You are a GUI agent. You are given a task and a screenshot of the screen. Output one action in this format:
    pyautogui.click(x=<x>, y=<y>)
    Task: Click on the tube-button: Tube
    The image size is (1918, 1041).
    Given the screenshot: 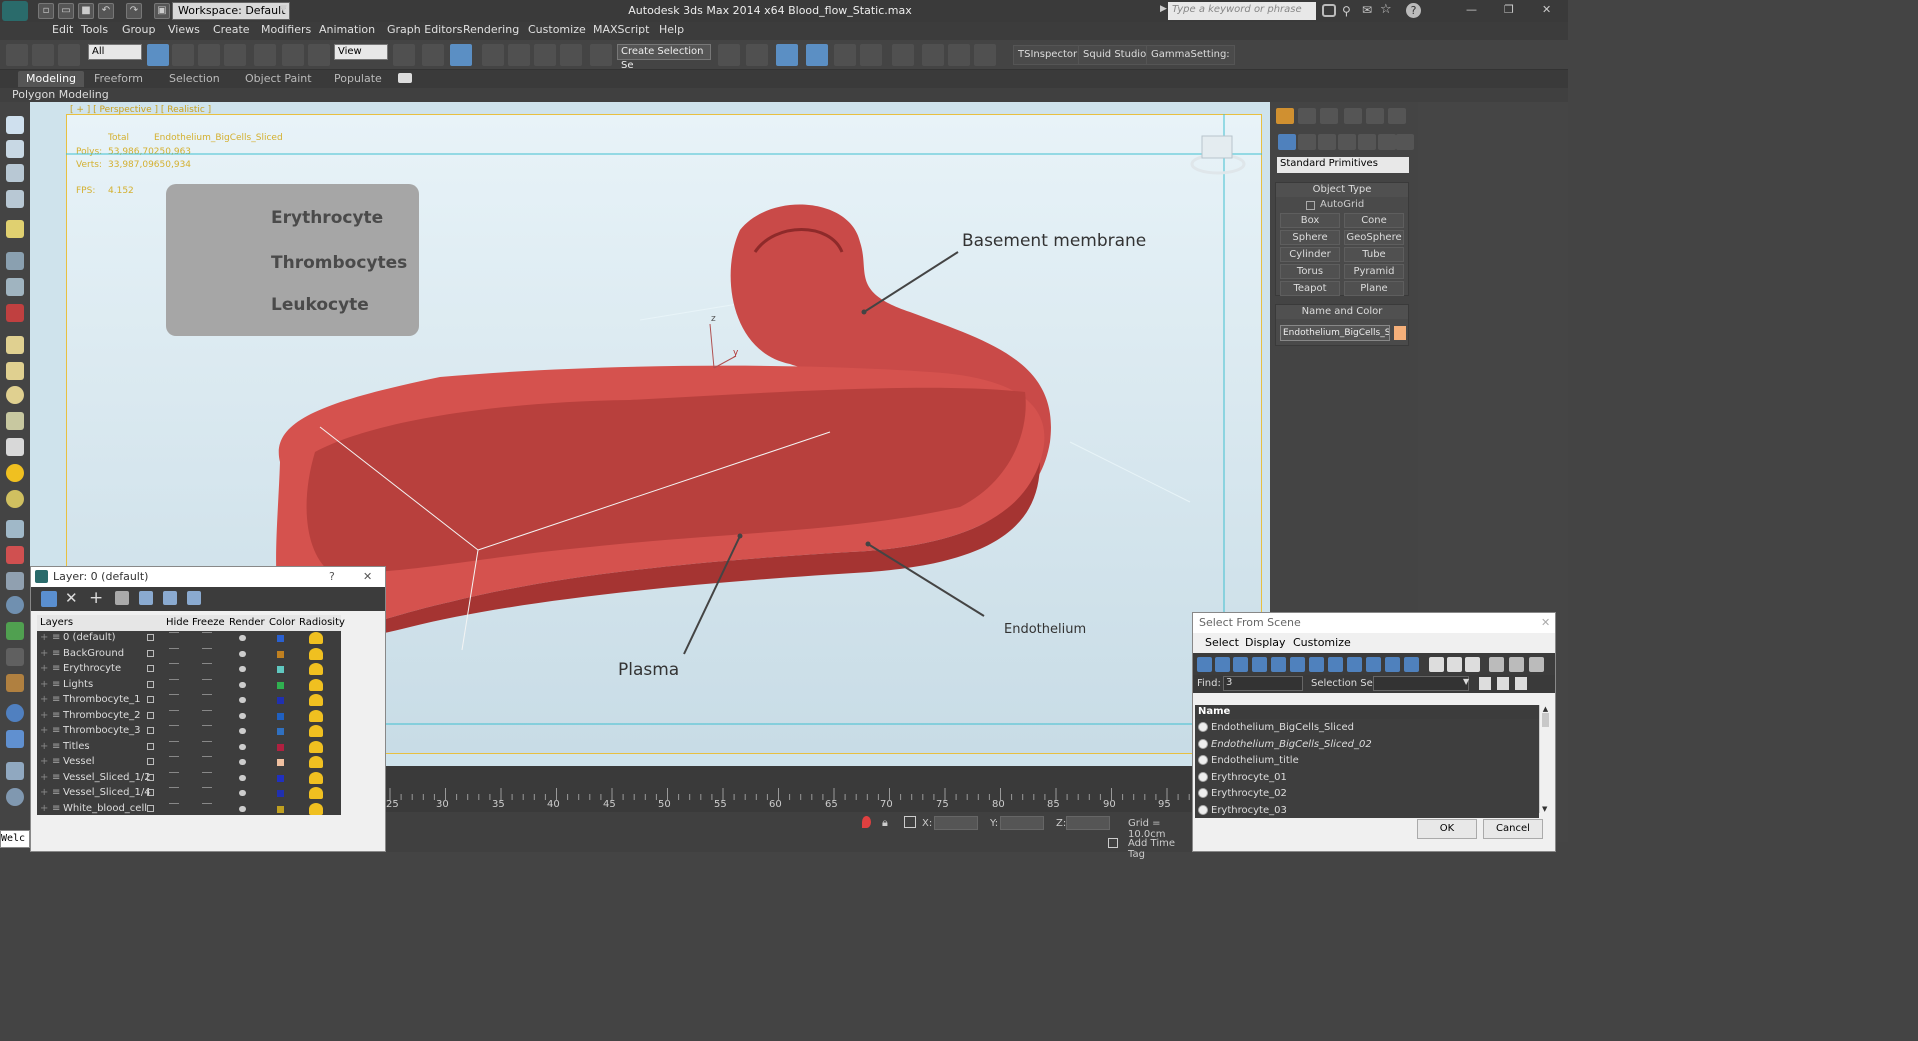 What is the action you would take?
    pyautogui.click(x=1374, y=254)
    